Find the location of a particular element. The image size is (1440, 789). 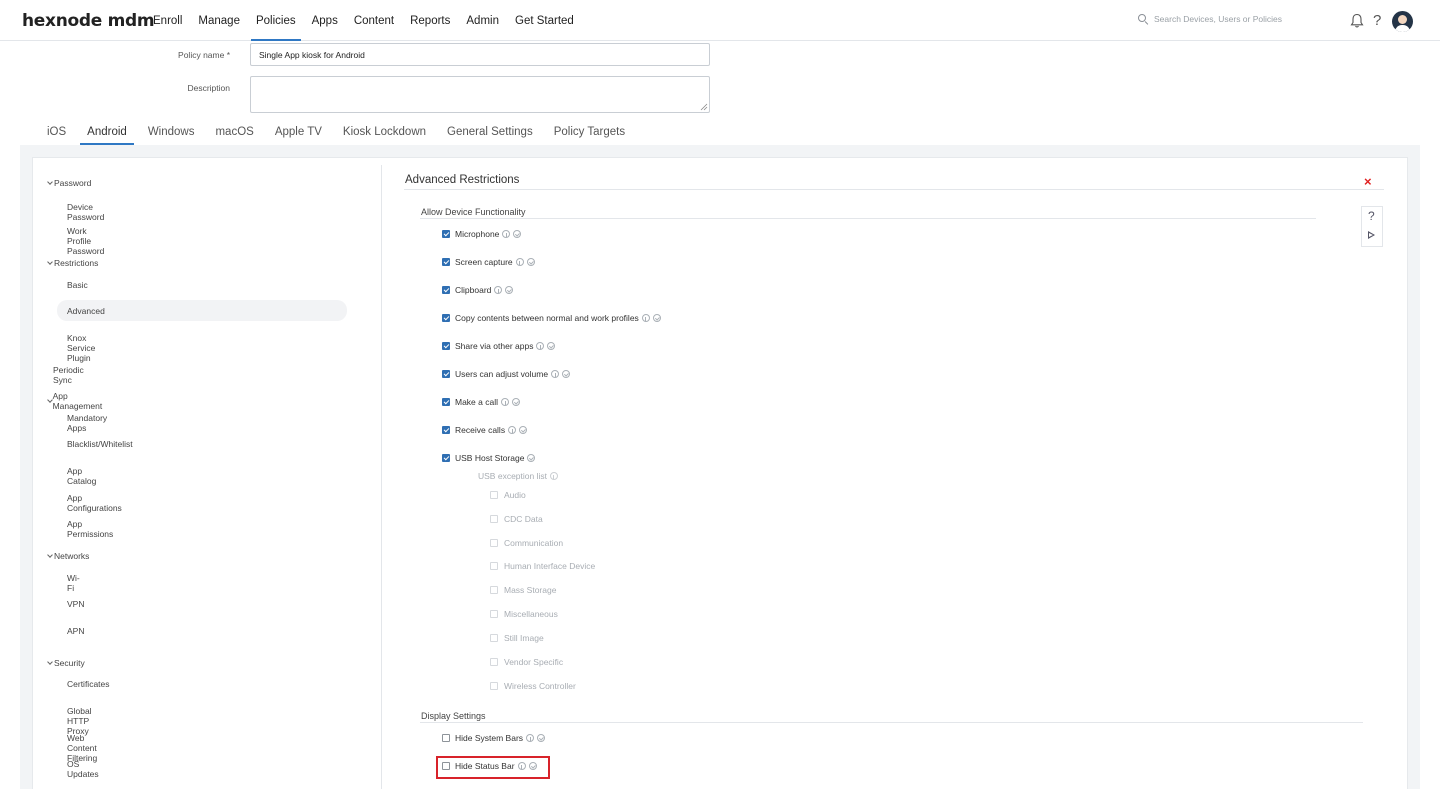

sidebar-item-mandatory-apps: Mandatory Apps is located at coordinates (87, 423).